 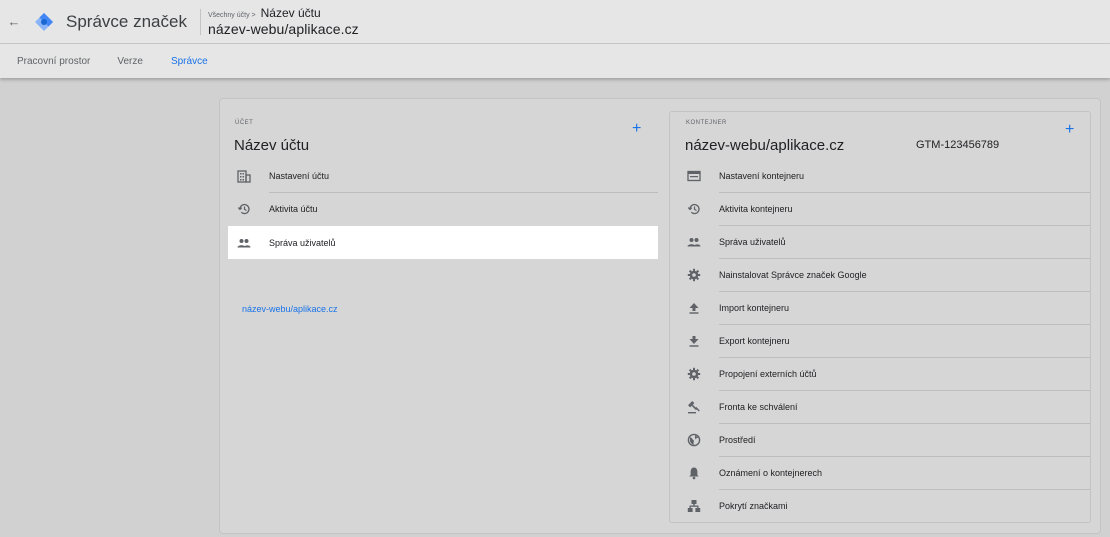 What do you see at coordinates (302, 242) in the screenshot?
I see `account-user-management-label: Správa uživatelů` at bounding box center [302, 242].